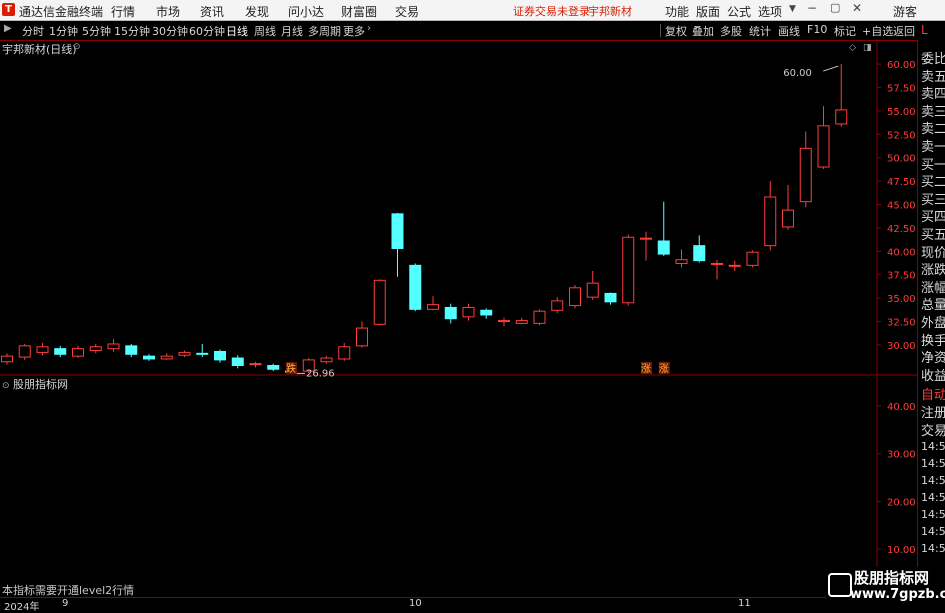 This screenshot has height=613, width=945. What do you see at coordinates (770, 11) in the screenshot?
I see `menu-item-options: 选项` at bounding box center [770, 11].